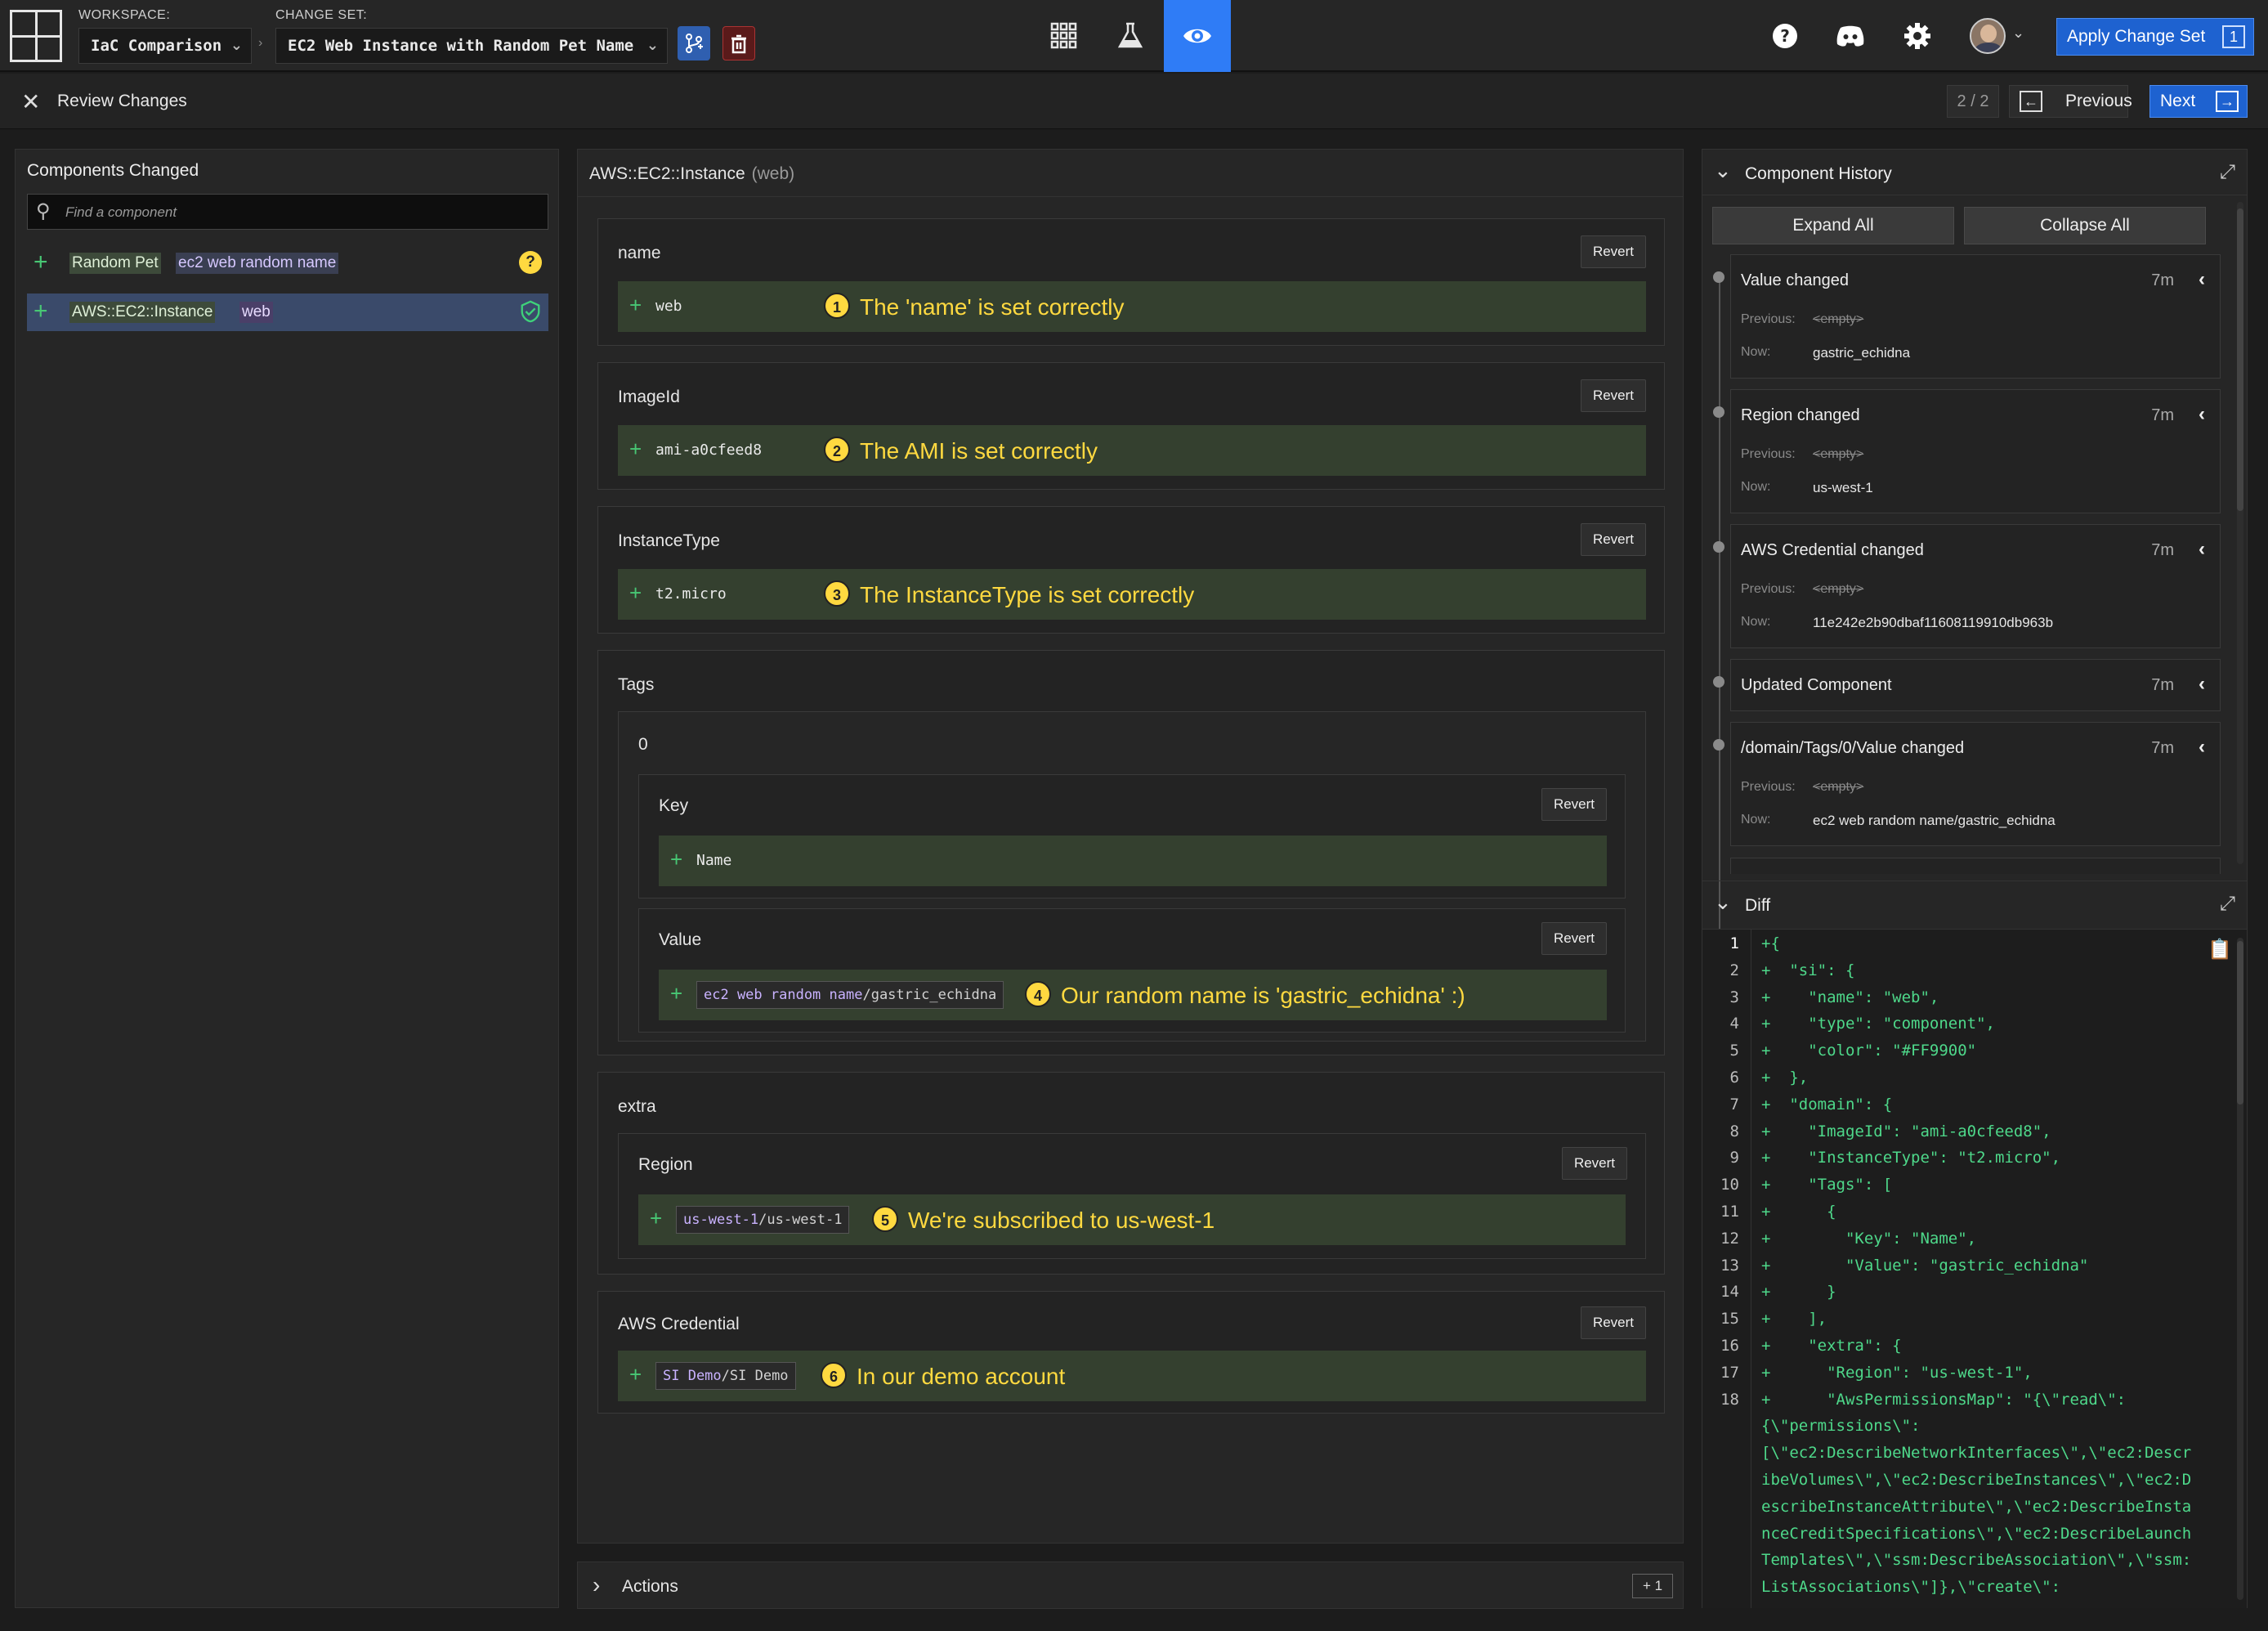 This screenshot has width=2268, height=1631. Describe the element at coordinates (1850, 36) in the screenshot. I see `discord-button` at that location.